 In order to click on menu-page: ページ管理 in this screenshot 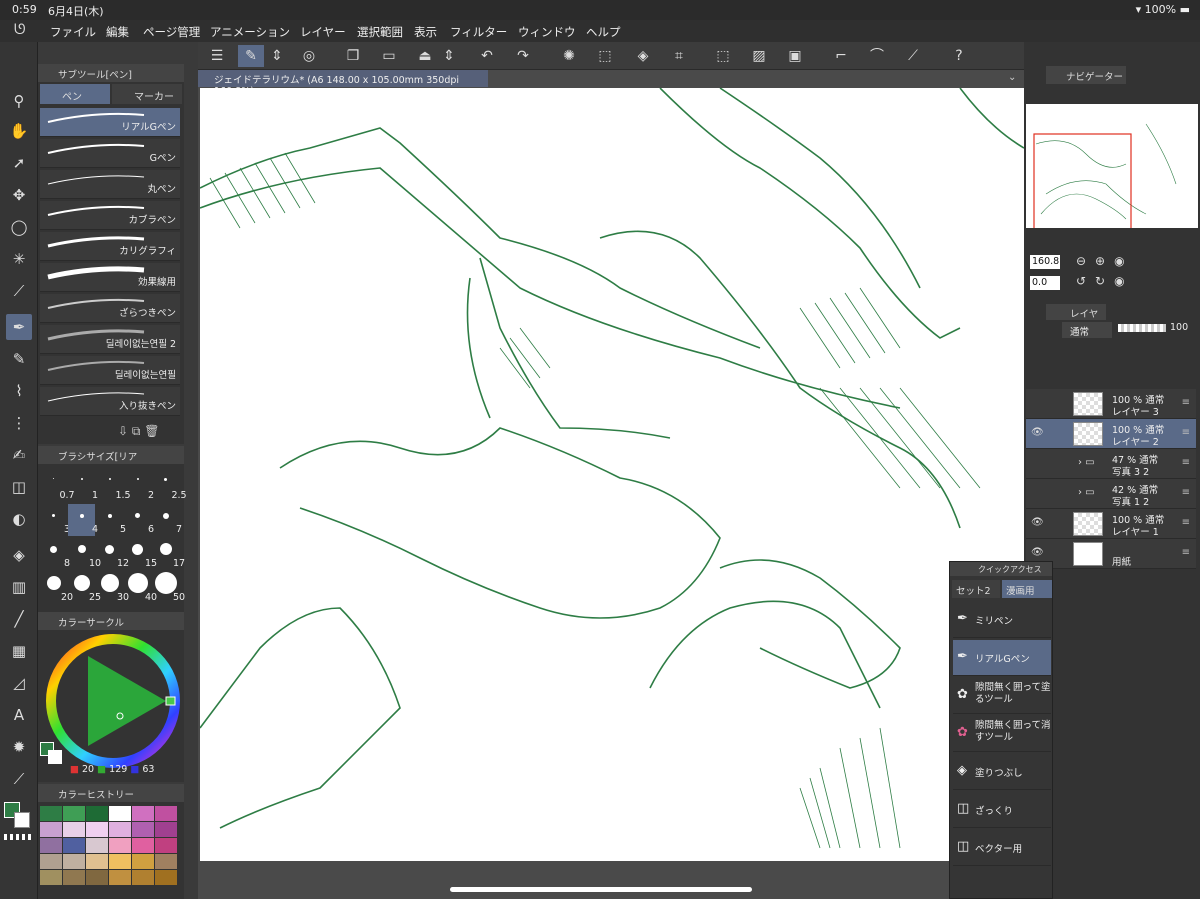, I will do `click(171, 32)`.